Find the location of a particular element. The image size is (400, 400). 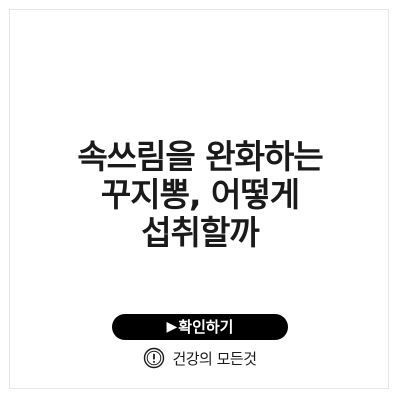

exclamation-circle-icon is located at coordinates (154, 358).